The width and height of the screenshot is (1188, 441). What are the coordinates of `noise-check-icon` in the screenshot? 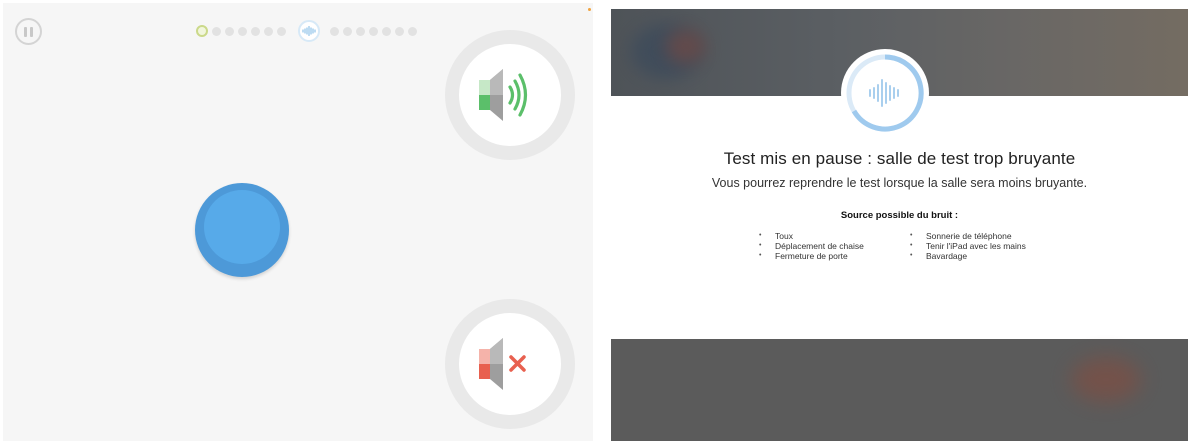 It's located at (309, 31).